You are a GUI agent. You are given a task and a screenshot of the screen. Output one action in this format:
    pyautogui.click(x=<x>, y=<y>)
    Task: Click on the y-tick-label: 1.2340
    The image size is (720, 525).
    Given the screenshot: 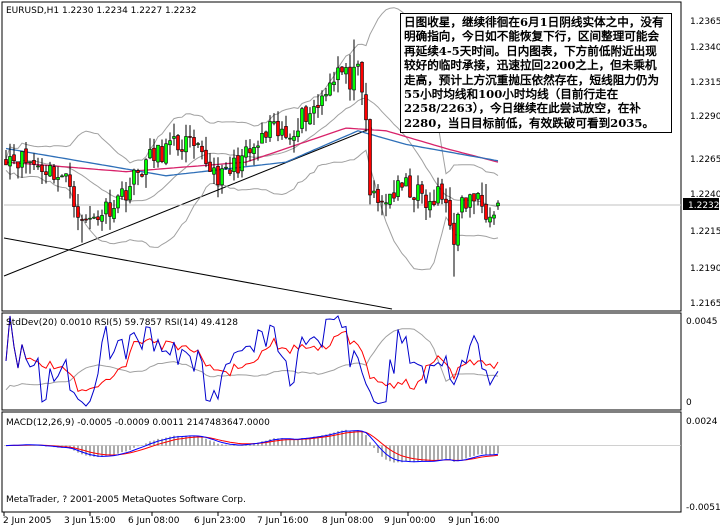 What is the action you would take?
    pyautogui.click(x=705, y=48)
    